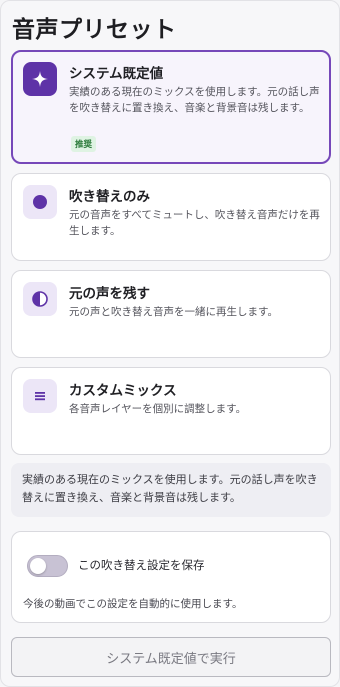 This screenshot has width=340, height=687. I want to click on preset-card-dub-only: 吹き替えのみ 元の音声をすべてミュートし、吹き替え音声だけを再生します。, so click(171, 217).